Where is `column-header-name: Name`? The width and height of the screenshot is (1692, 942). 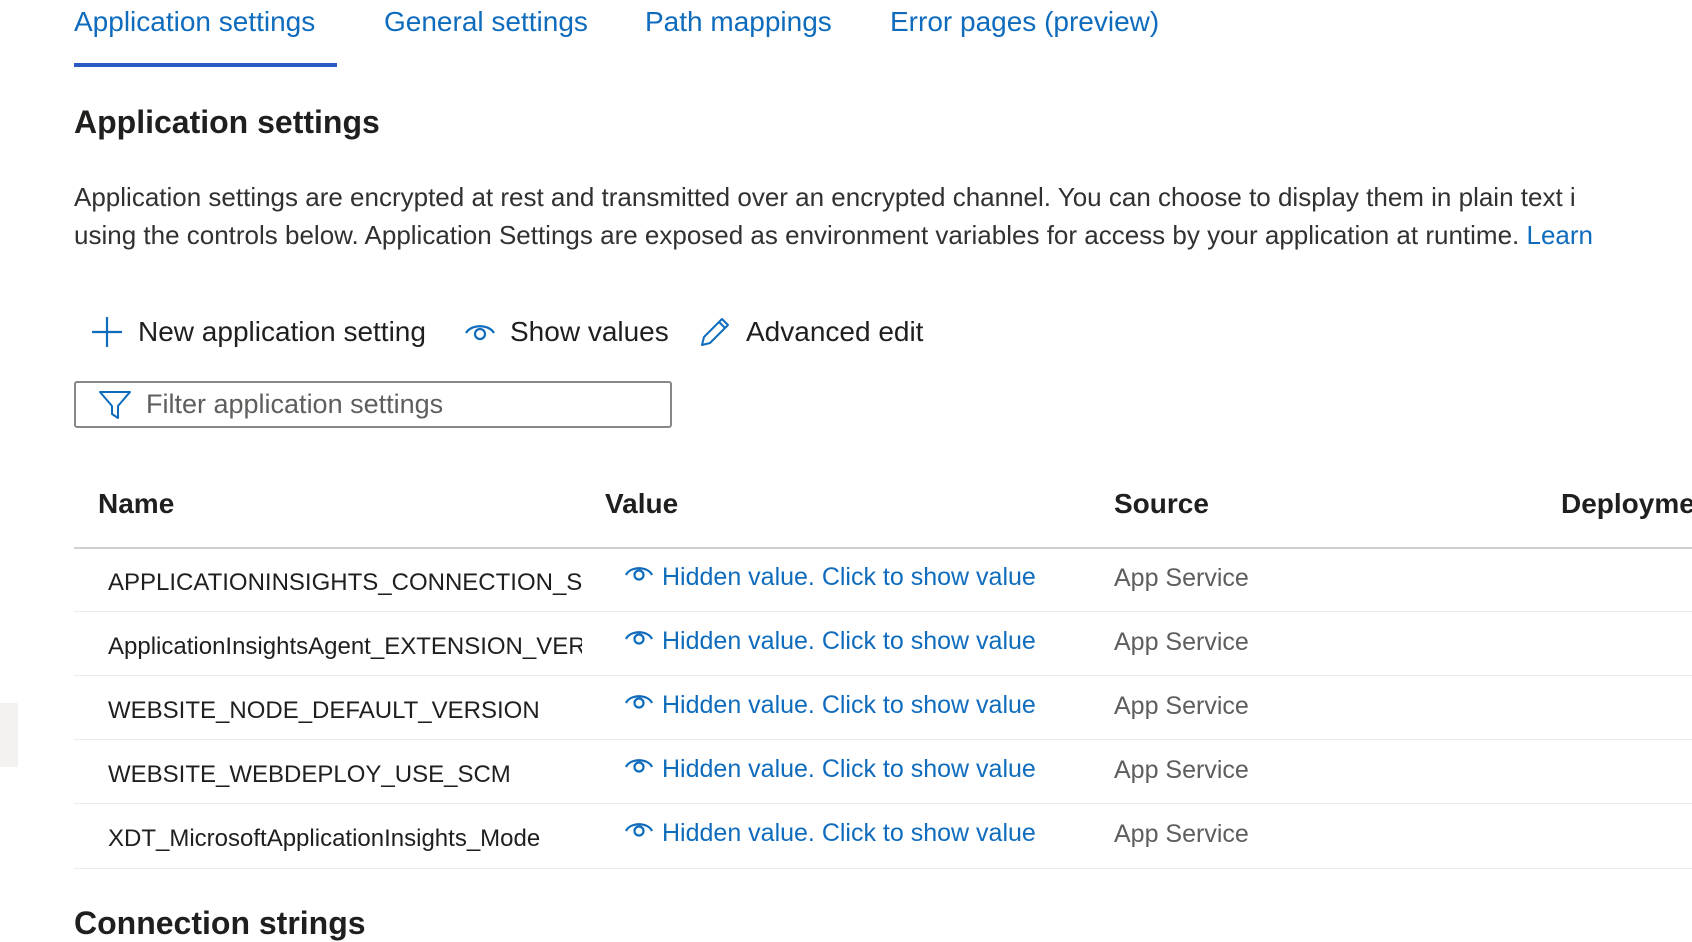
column-header-name: Name is located at coordinates (136, 504).